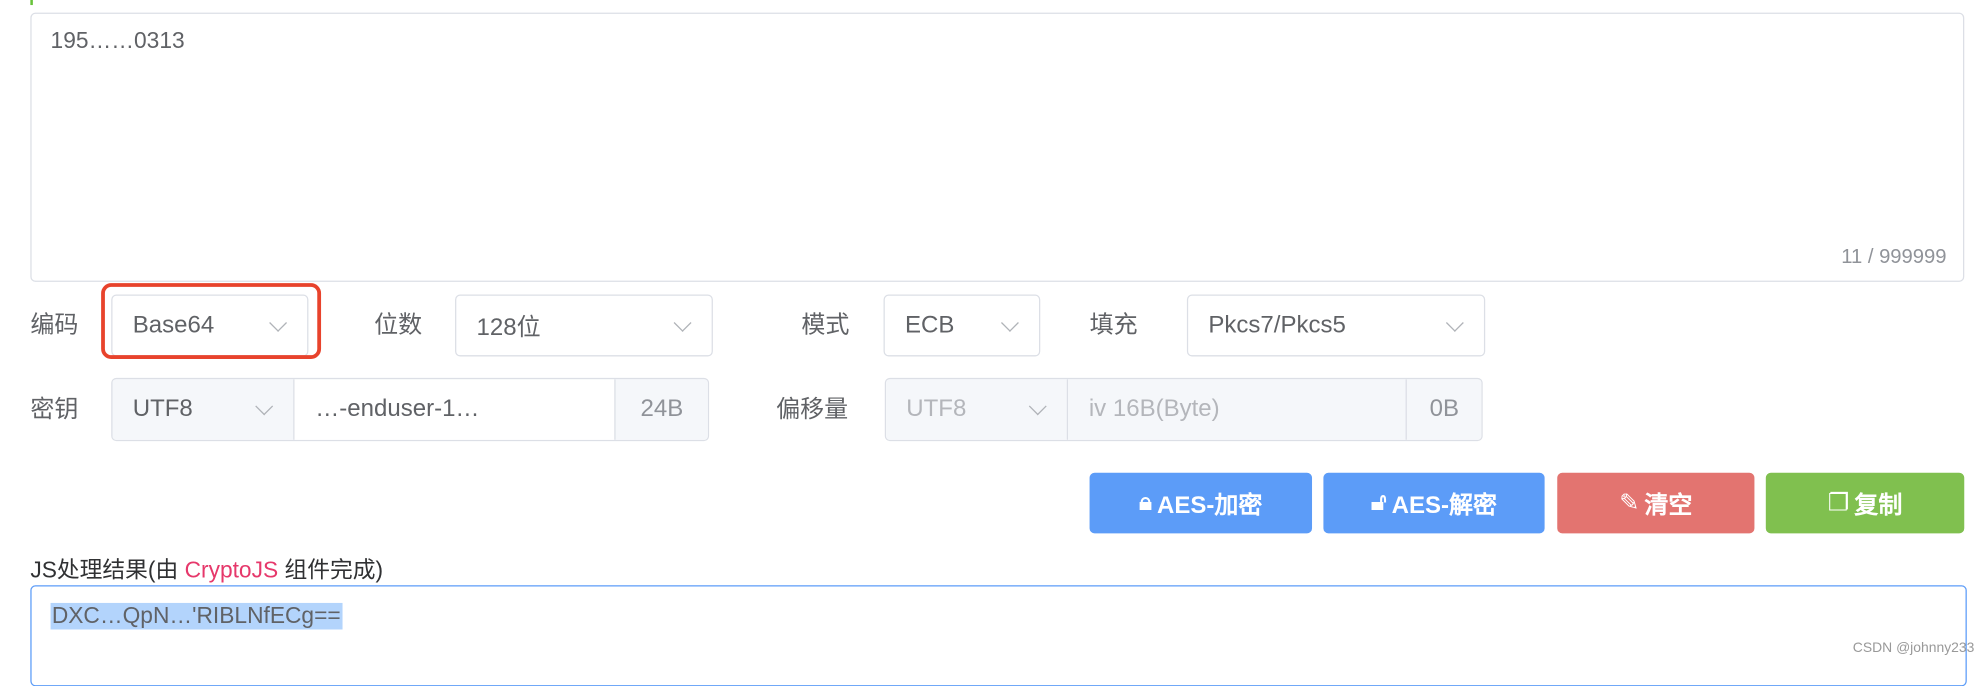 The height and width of the screenshot is (686, 1982). What do you see at coordinates (661, 409) in the screenshot?
I see `key-size: 24B` at bounding box center [661, 409].